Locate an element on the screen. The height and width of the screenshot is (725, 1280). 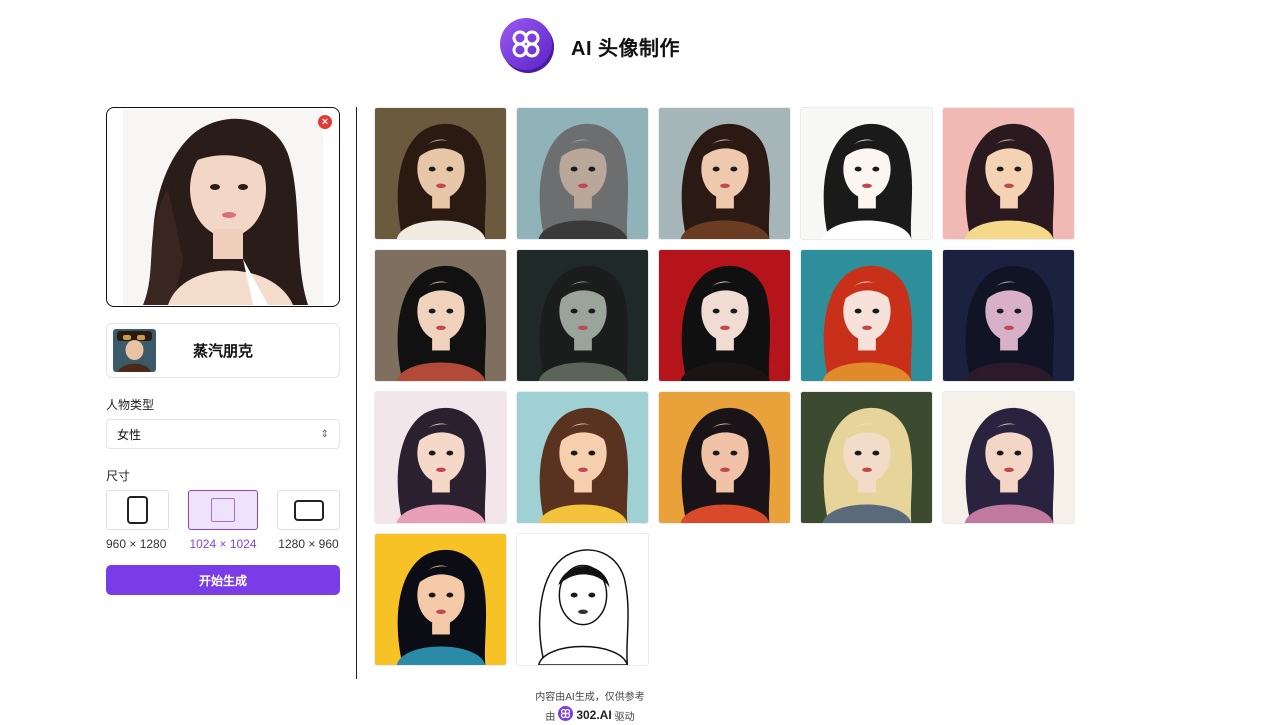
size-options: 960 × 1280 1024 × 1024 1280 × 960 is located at coordinates (223, 520).